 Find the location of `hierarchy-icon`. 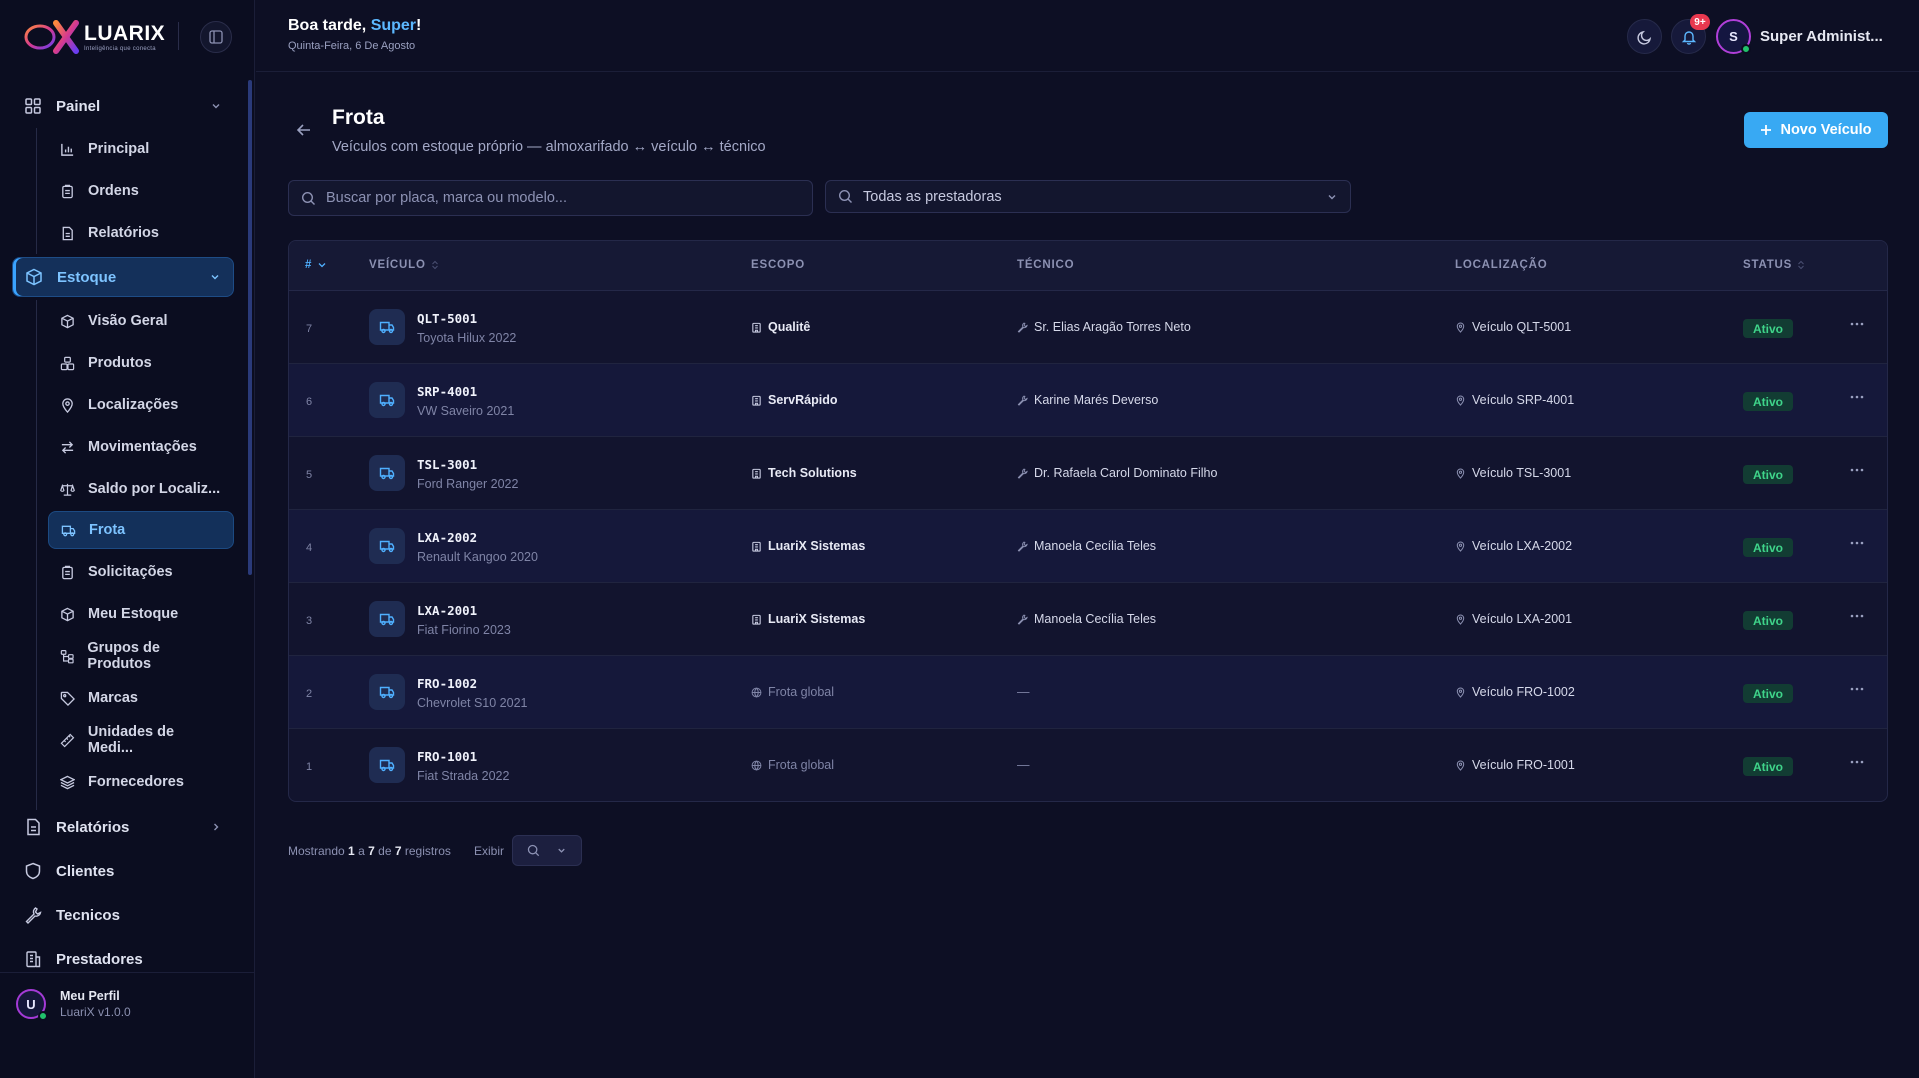

hierarchy-icon is located at coordinates (67, 656).